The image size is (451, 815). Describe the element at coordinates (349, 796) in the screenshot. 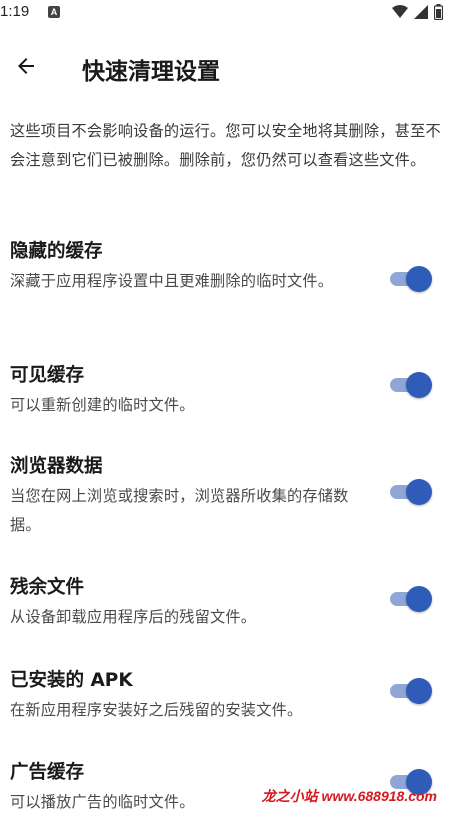

I see `watermark: 龙之小站 www.688918.com` at that location.